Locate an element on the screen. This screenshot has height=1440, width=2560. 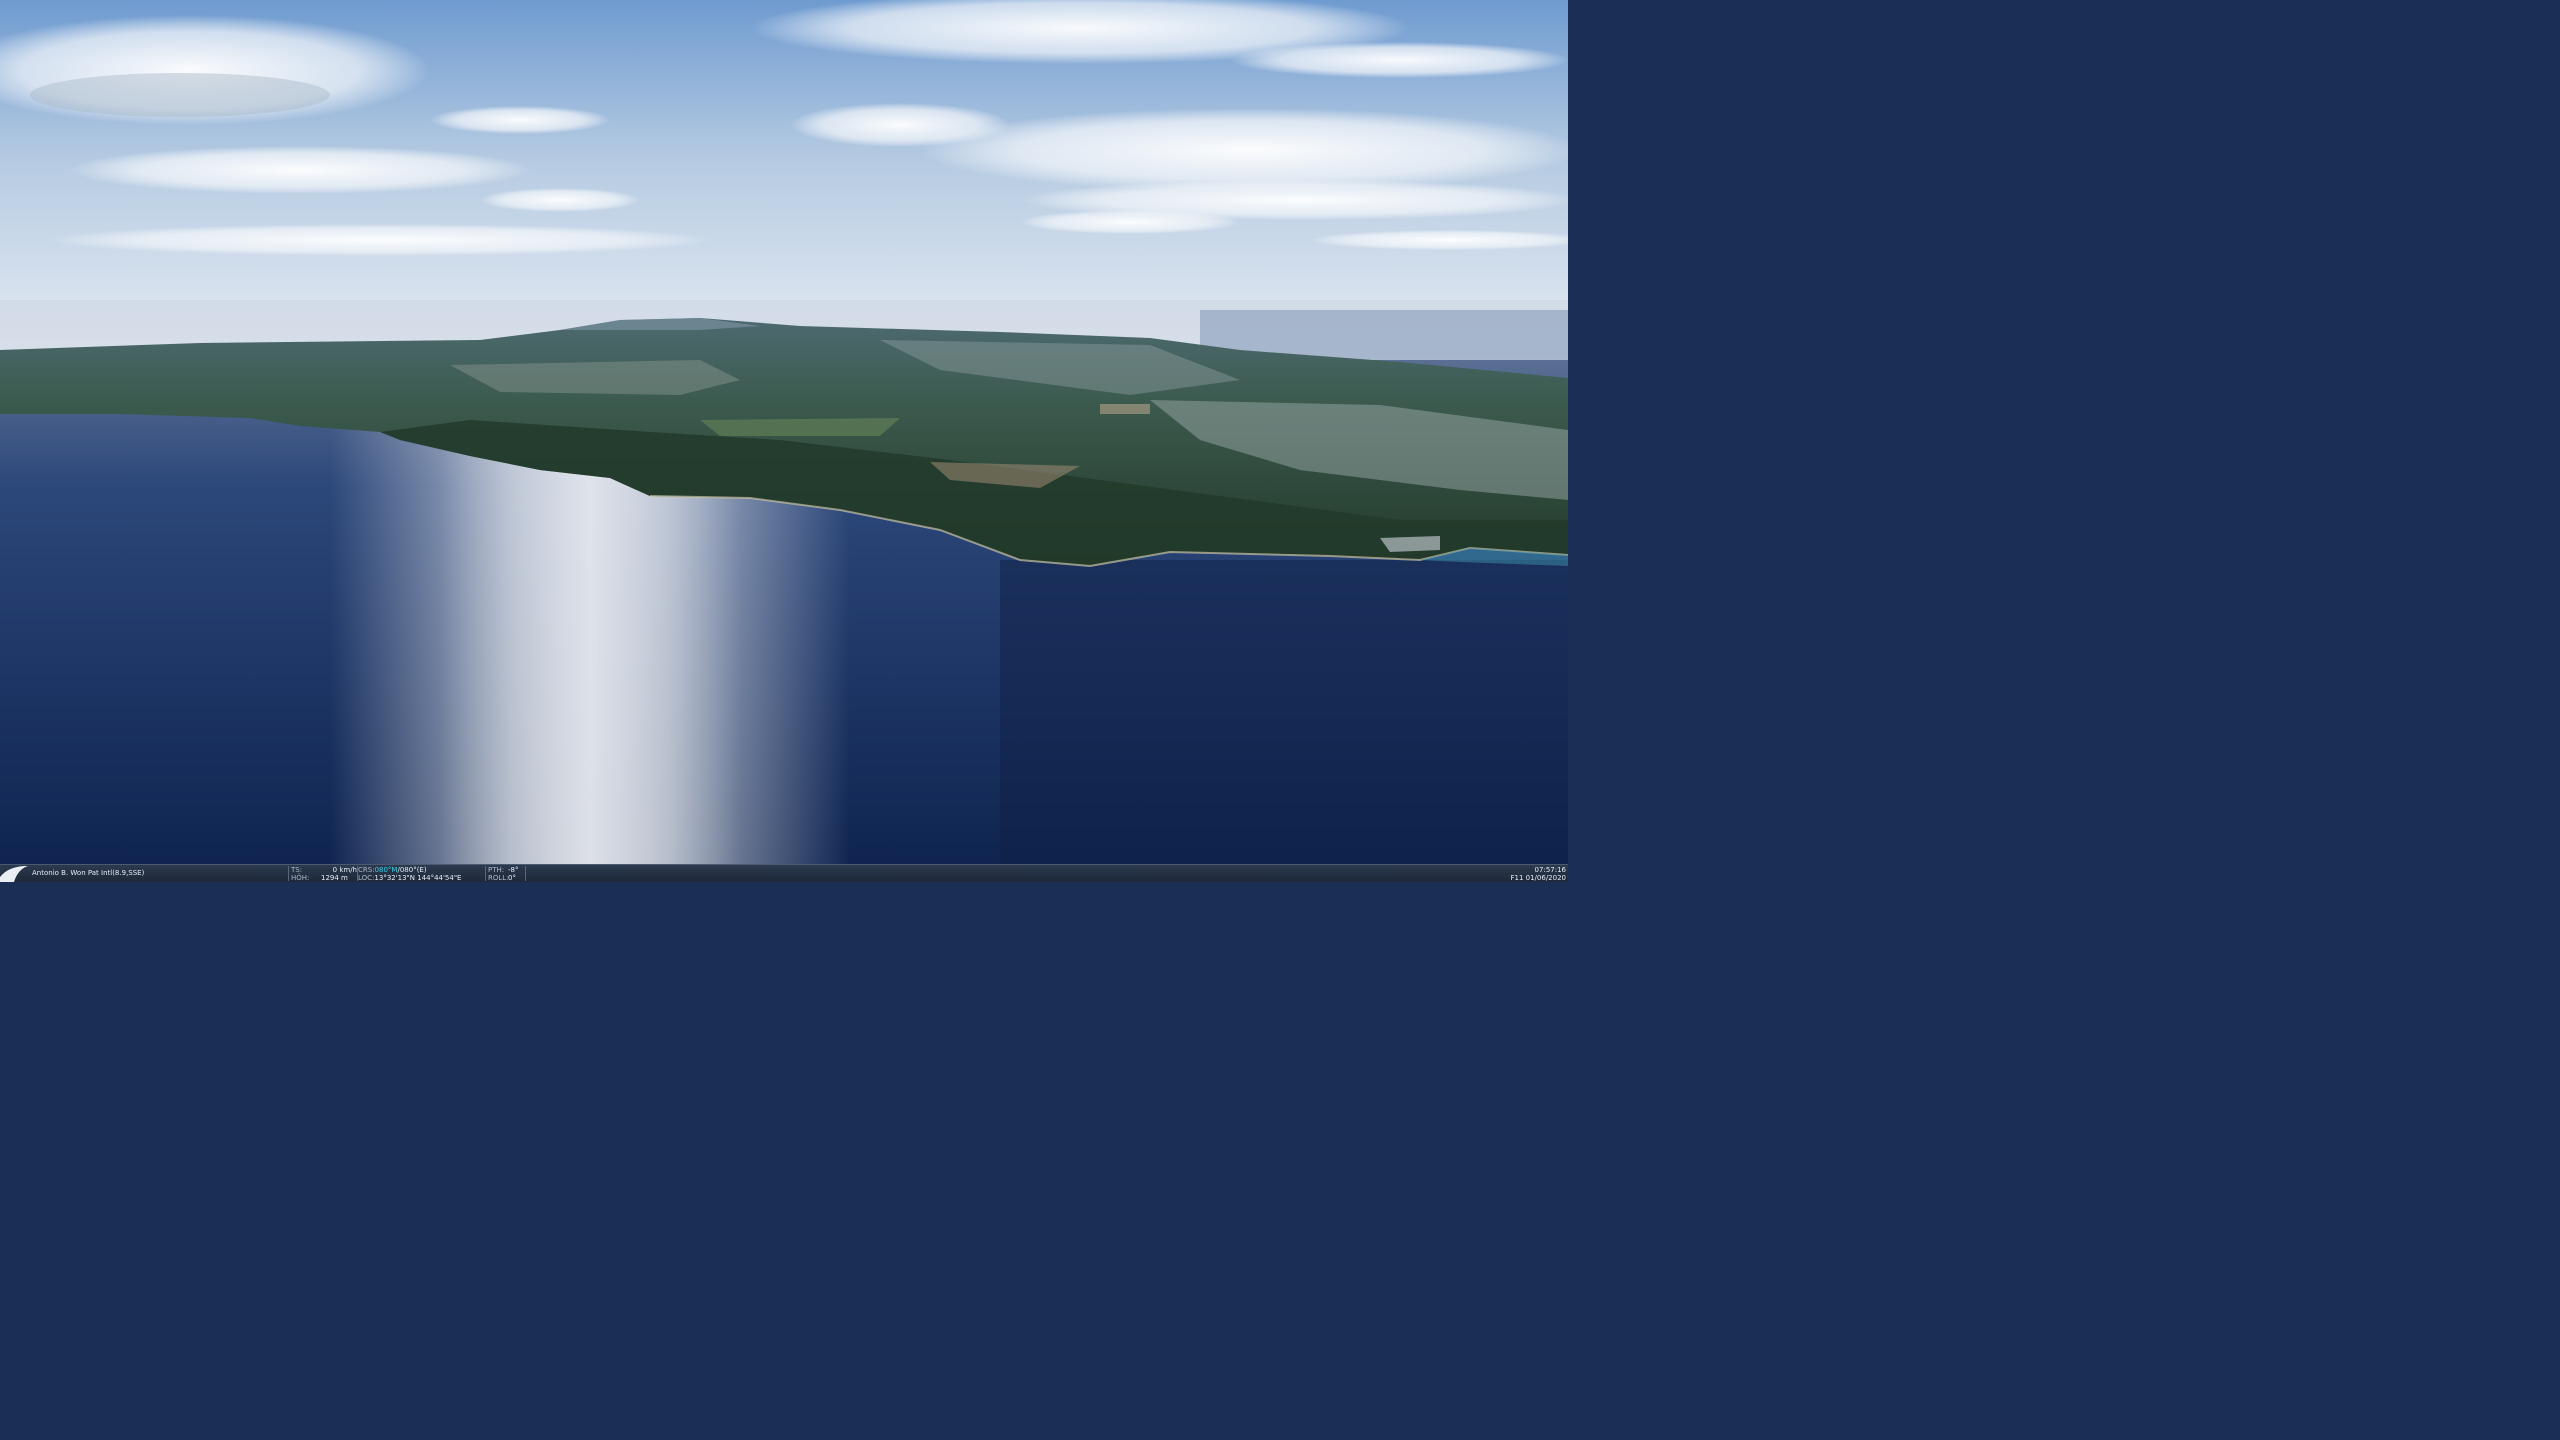
hoh-label: HÖH: is located at coordinates (300, 878).